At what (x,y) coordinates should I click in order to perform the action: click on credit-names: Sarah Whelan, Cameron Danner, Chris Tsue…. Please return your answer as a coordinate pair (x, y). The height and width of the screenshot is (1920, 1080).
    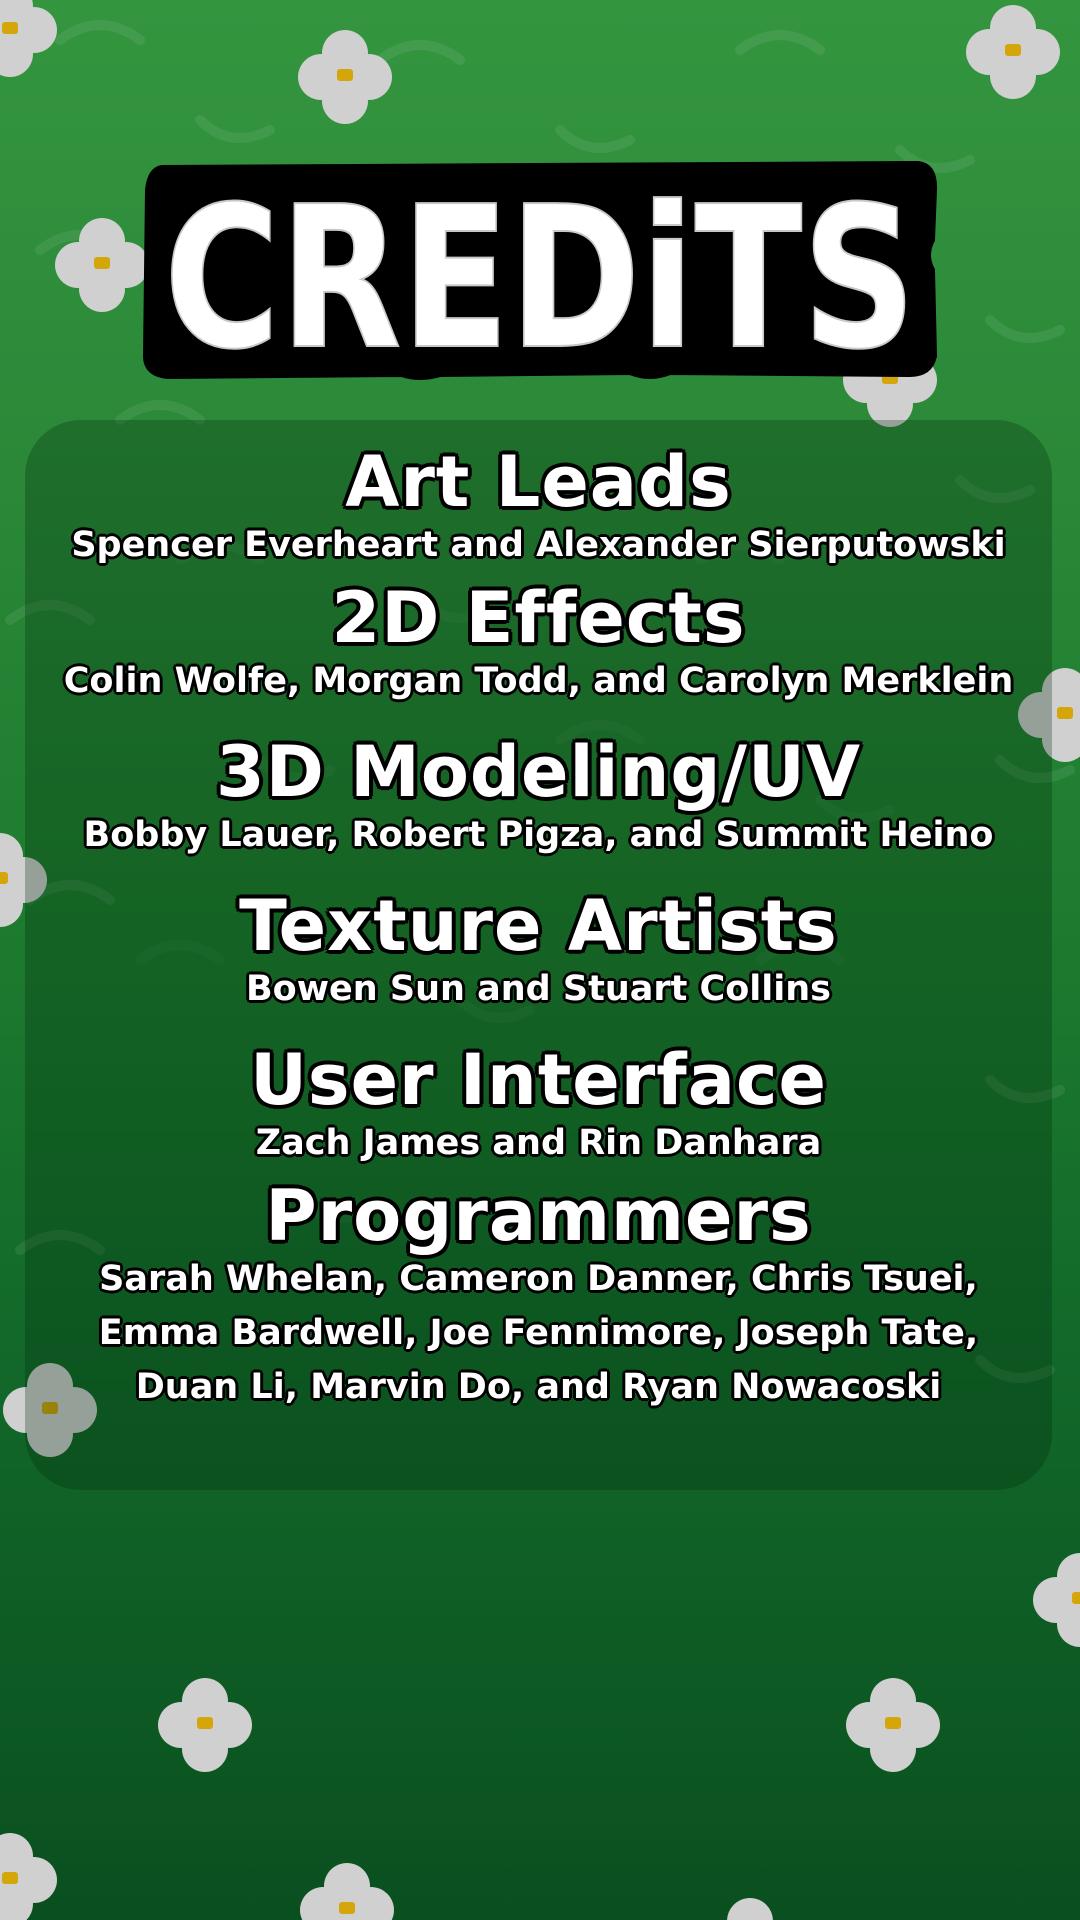
    Looking at the image, I should click on (538, 1333).